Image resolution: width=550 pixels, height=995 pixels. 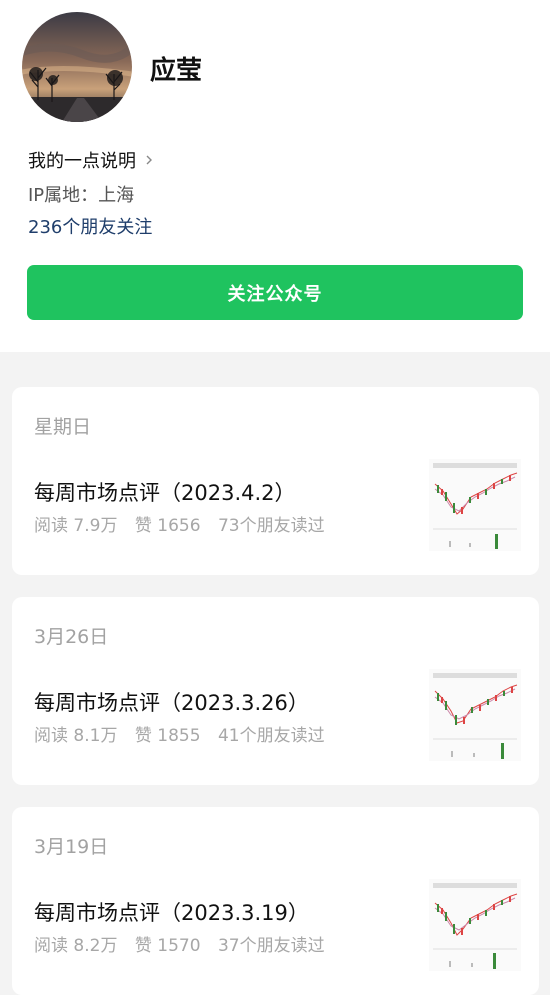 I want to click on friends-read: 37个朋友读过, so click(x=271, y=946).